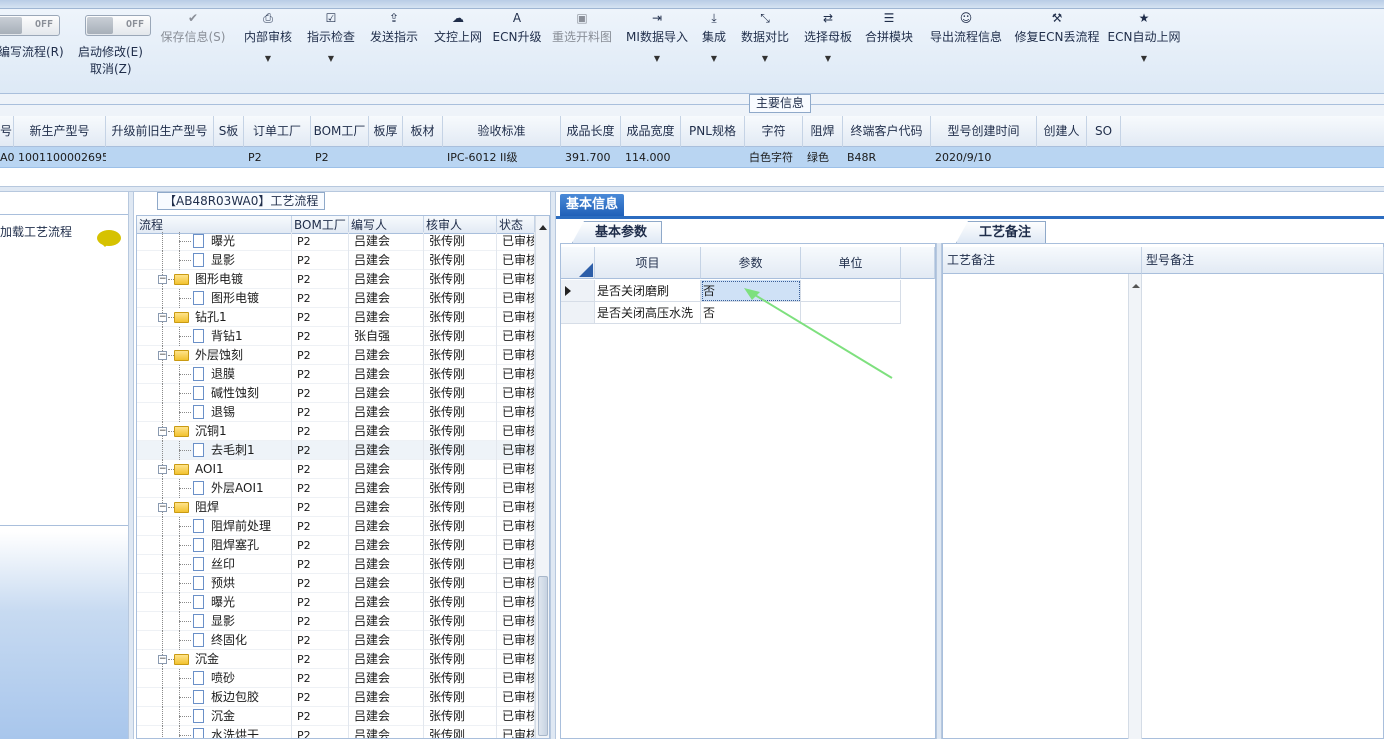 The width and height of the screenshot is (1384, 739). What do you see at coordinates (160, 131) in the screenshot?
I see `main-info-col-header: 升级前旧生产型号` at bounding box center [160, 131].